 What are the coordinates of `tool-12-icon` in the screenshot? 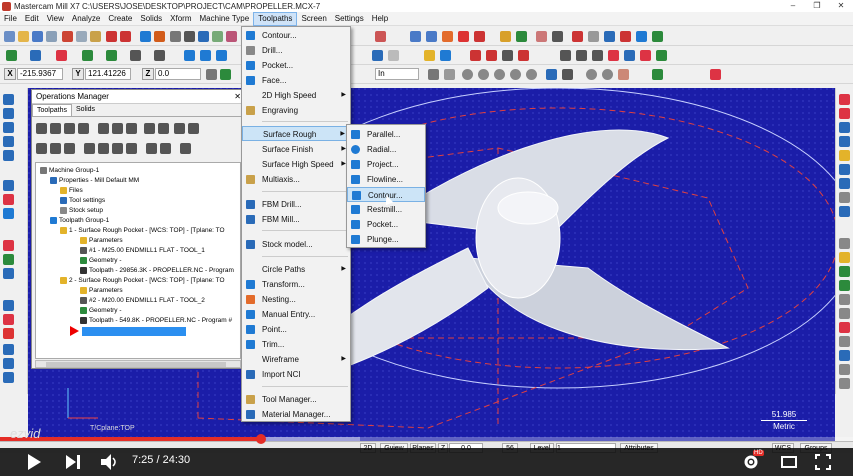 It's located at (8, 305).